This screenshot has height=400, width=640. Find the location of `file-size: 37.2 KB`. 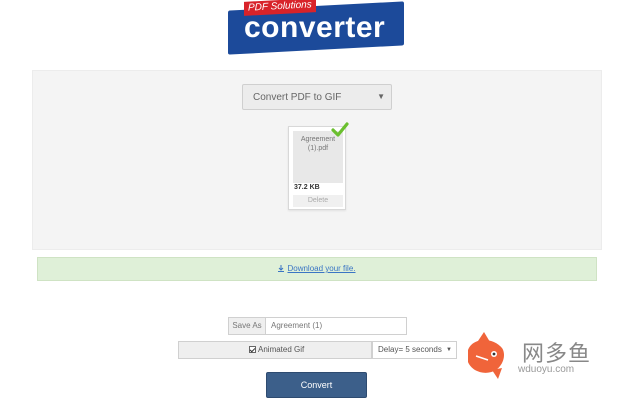

file-size: 37.2 KB is located at coordinates (307, 187).